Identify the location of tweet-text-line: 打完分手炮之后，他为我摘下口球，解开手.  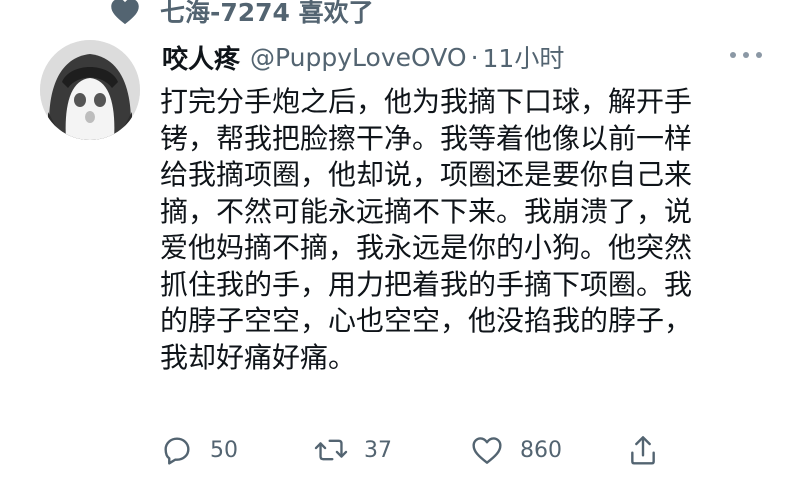
(426, 101).